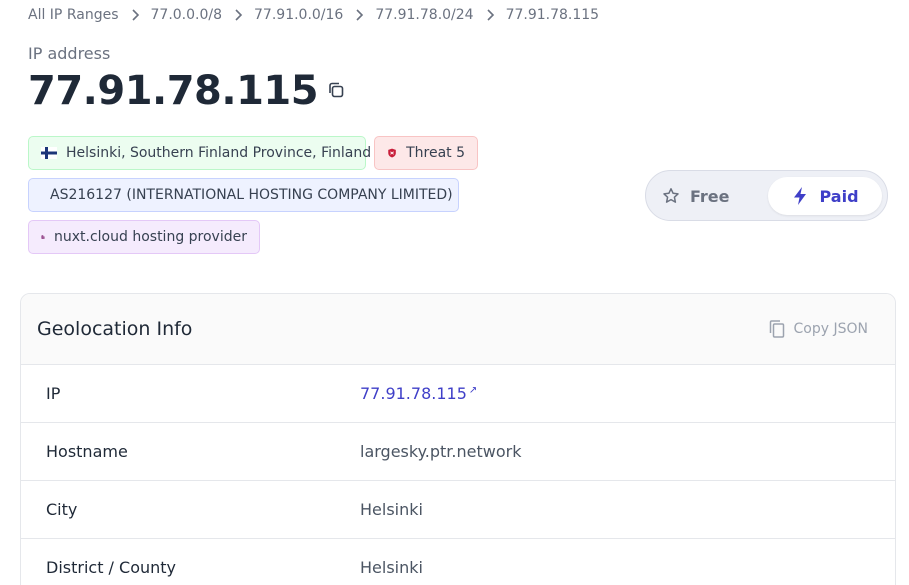 The image size is (909, 585). I want to click on plan-toggle: Free Paid, so click(766, 195).